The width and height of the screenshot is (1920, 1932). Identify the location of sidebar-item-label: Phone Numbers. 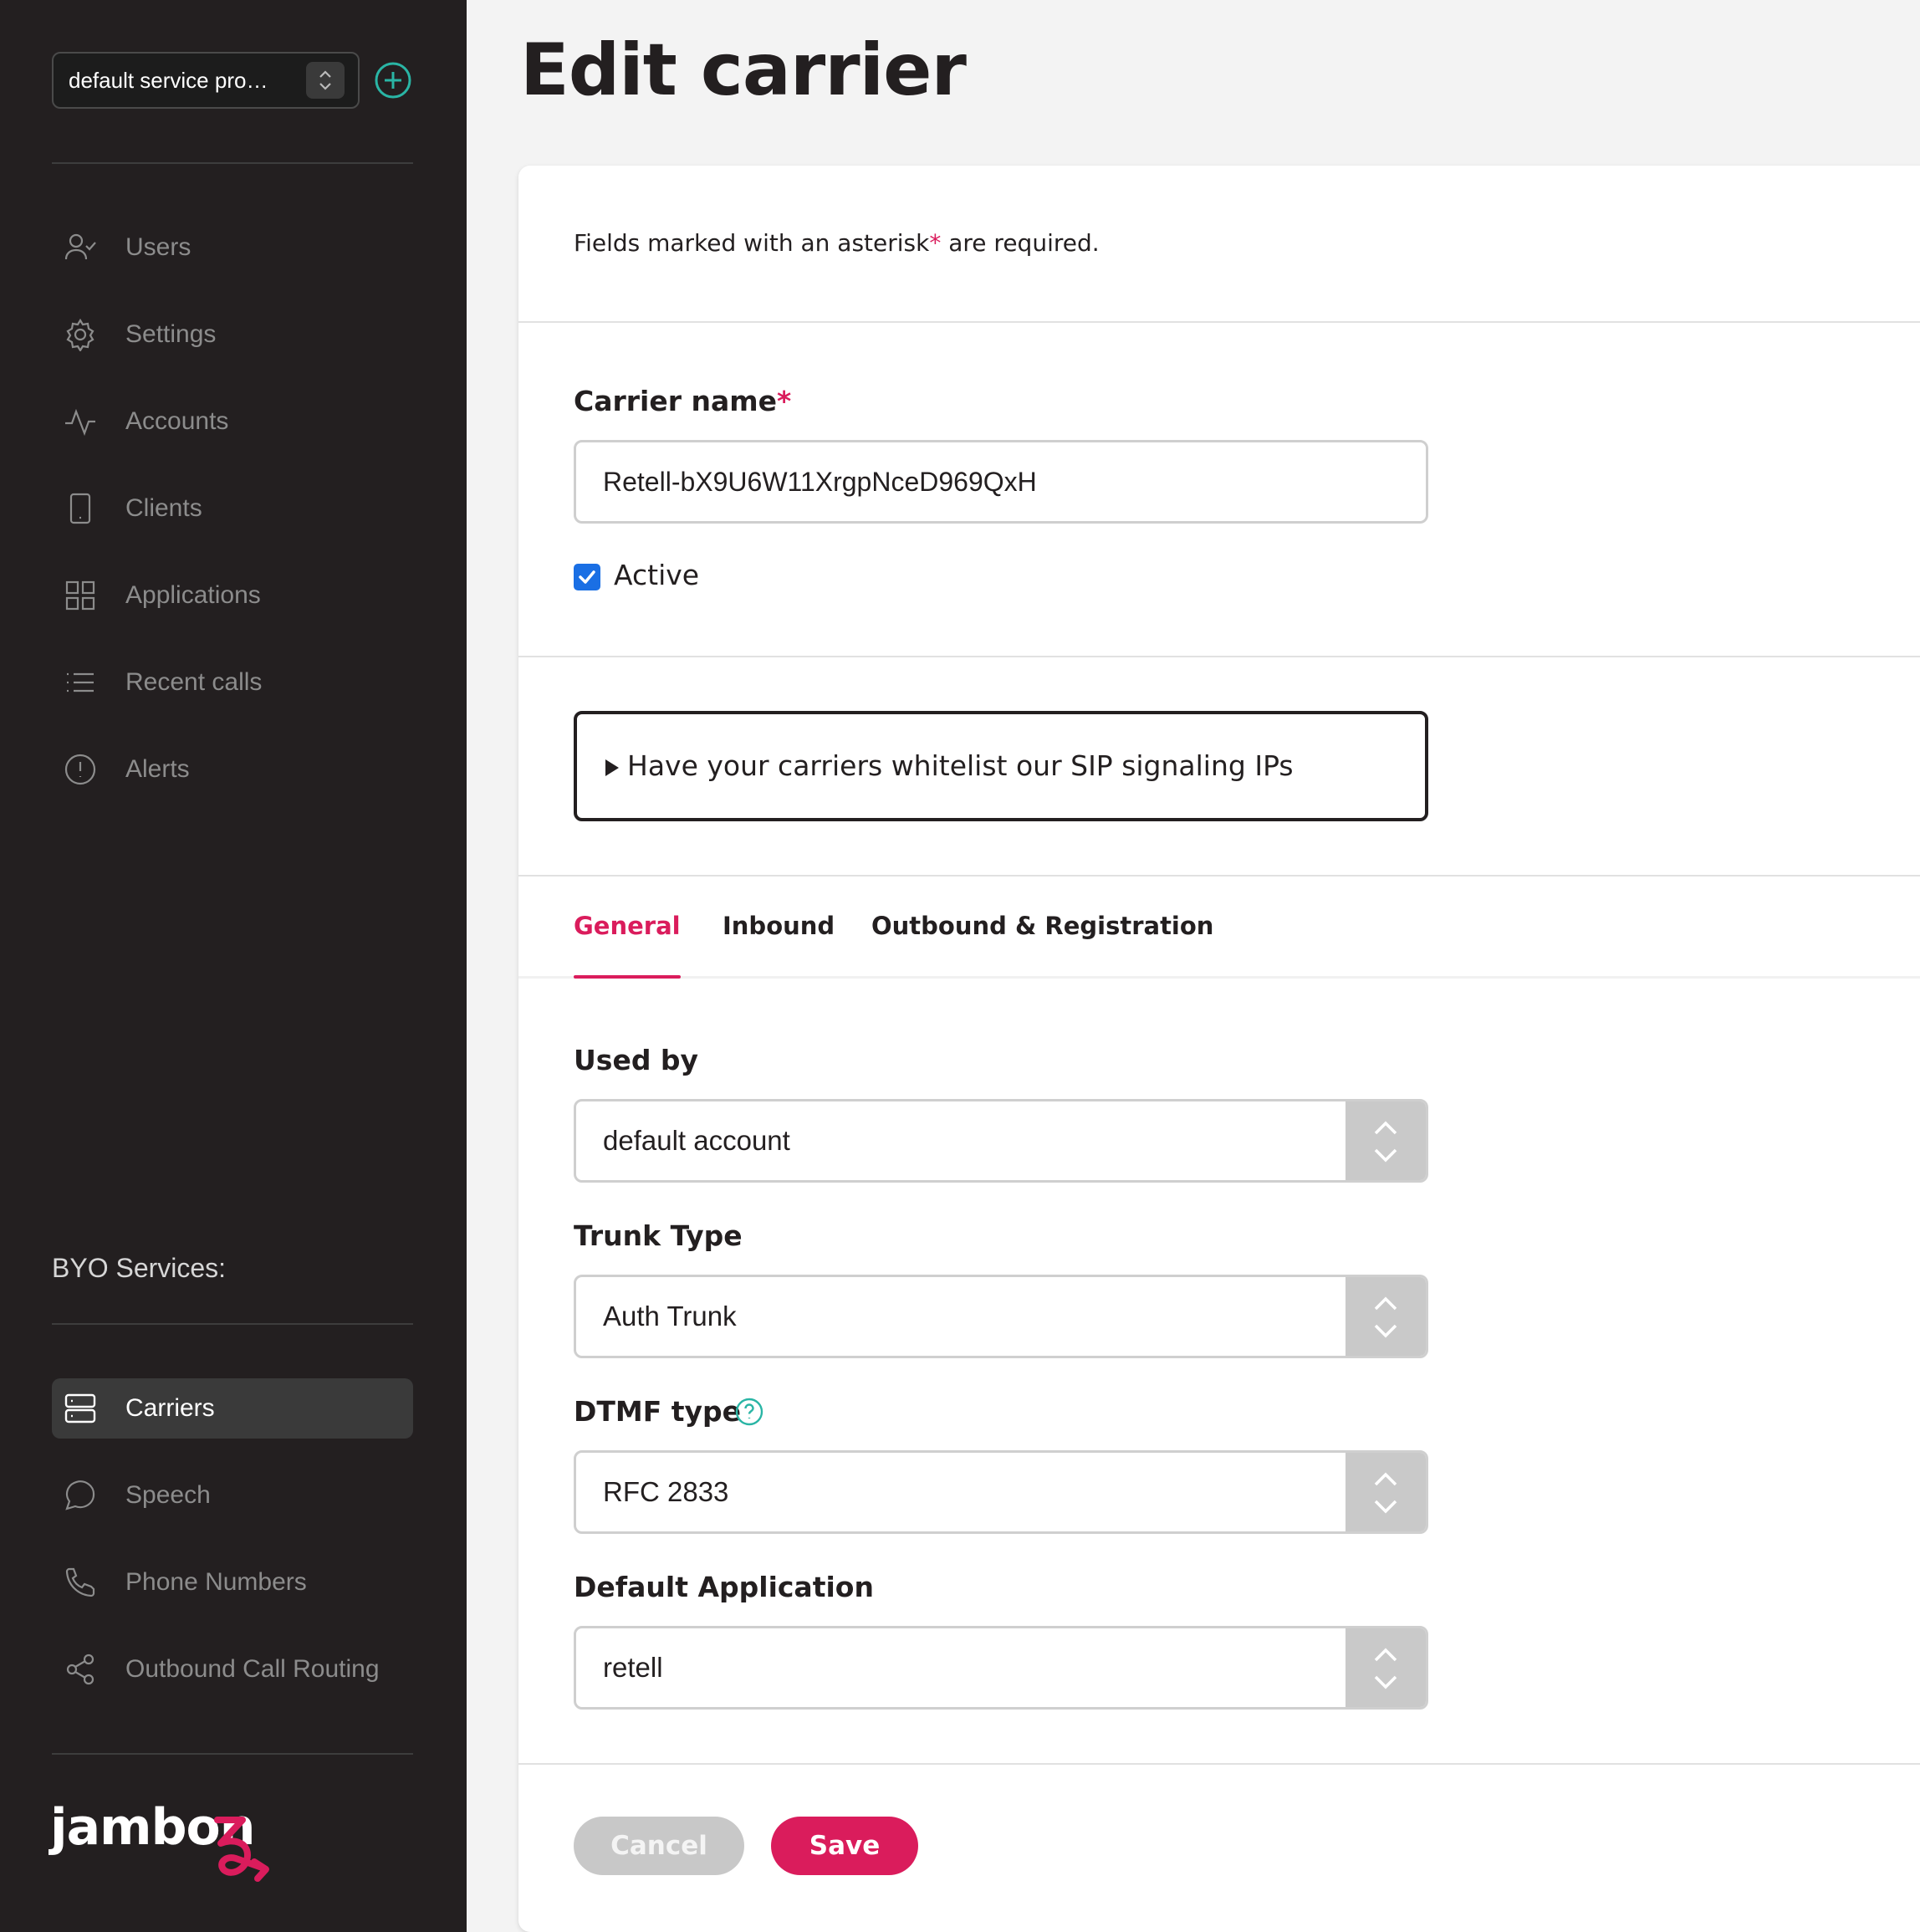
(216, 1582).